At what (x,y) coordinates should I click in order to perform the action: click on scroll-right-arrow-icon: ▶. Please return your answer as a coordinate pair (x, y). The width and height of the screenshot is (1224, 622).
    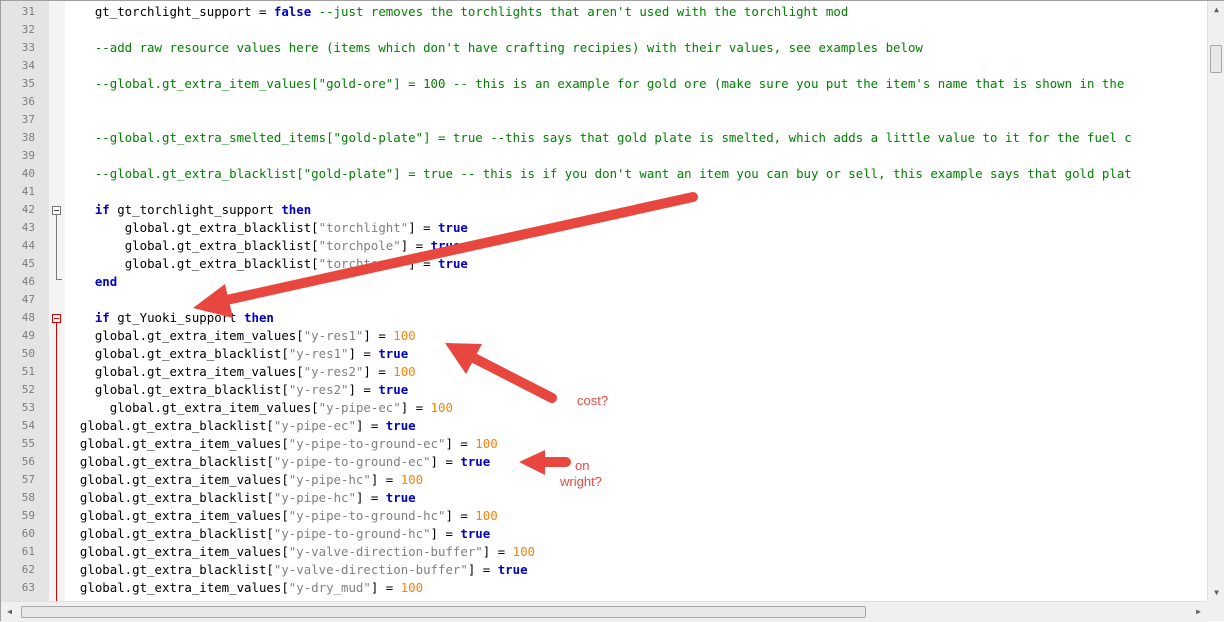
    Looking at the image, I should click on (1198, 612).